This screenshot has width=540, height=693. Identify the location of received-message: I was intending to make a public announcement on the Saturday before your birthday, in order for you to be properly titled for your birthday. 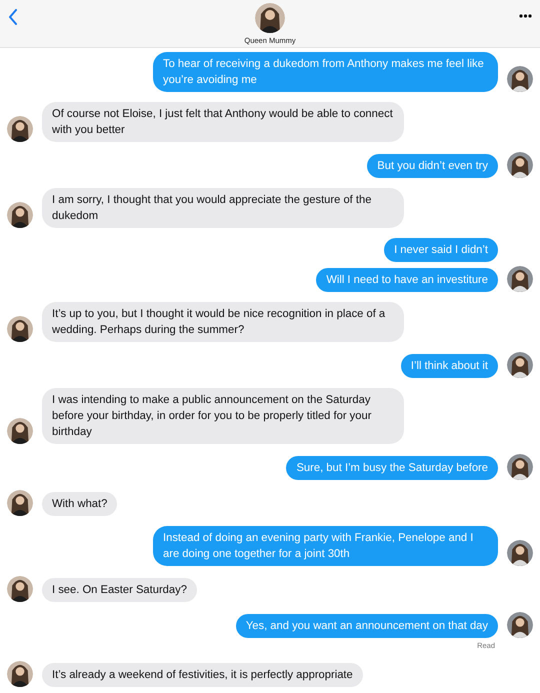
(223, 416).